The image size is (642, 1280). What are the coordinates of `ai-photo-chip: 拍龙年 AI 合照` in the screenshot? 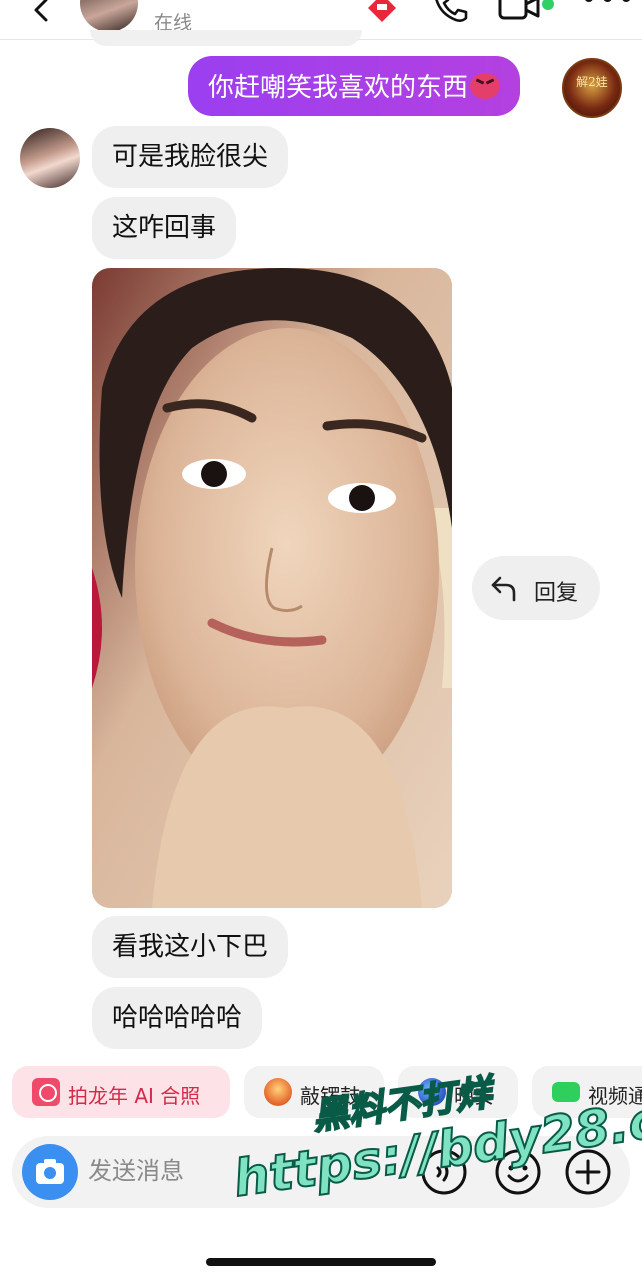 It's located at (121, 1092).